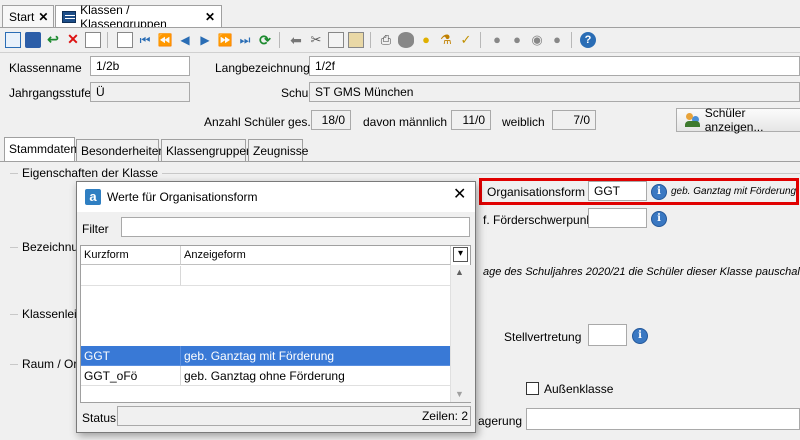 The width and height of the screenshot is (800, 440). I want to click on cell-anzeigeform: geb. Ganztag mit Förderung, so click(316, 356).